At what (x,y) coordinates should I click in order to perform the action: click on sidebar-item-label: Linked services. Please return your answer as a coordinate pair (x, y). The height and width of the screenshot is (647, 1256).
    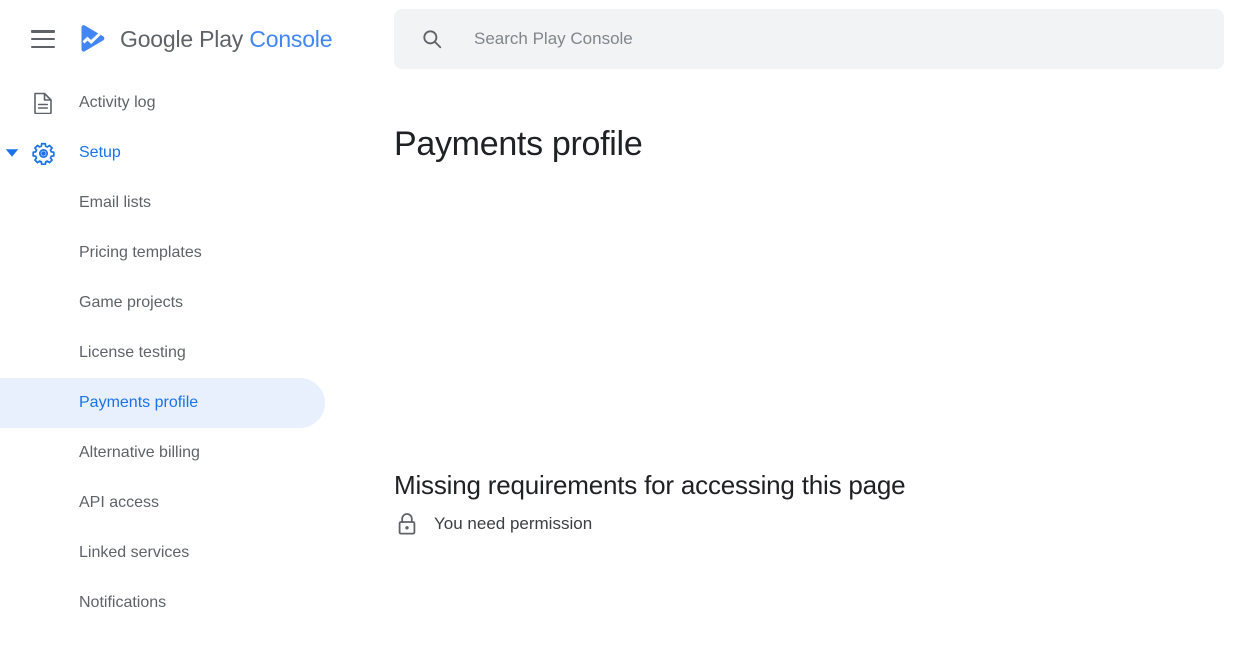
    Looking at the image, I should click on (134, 552).